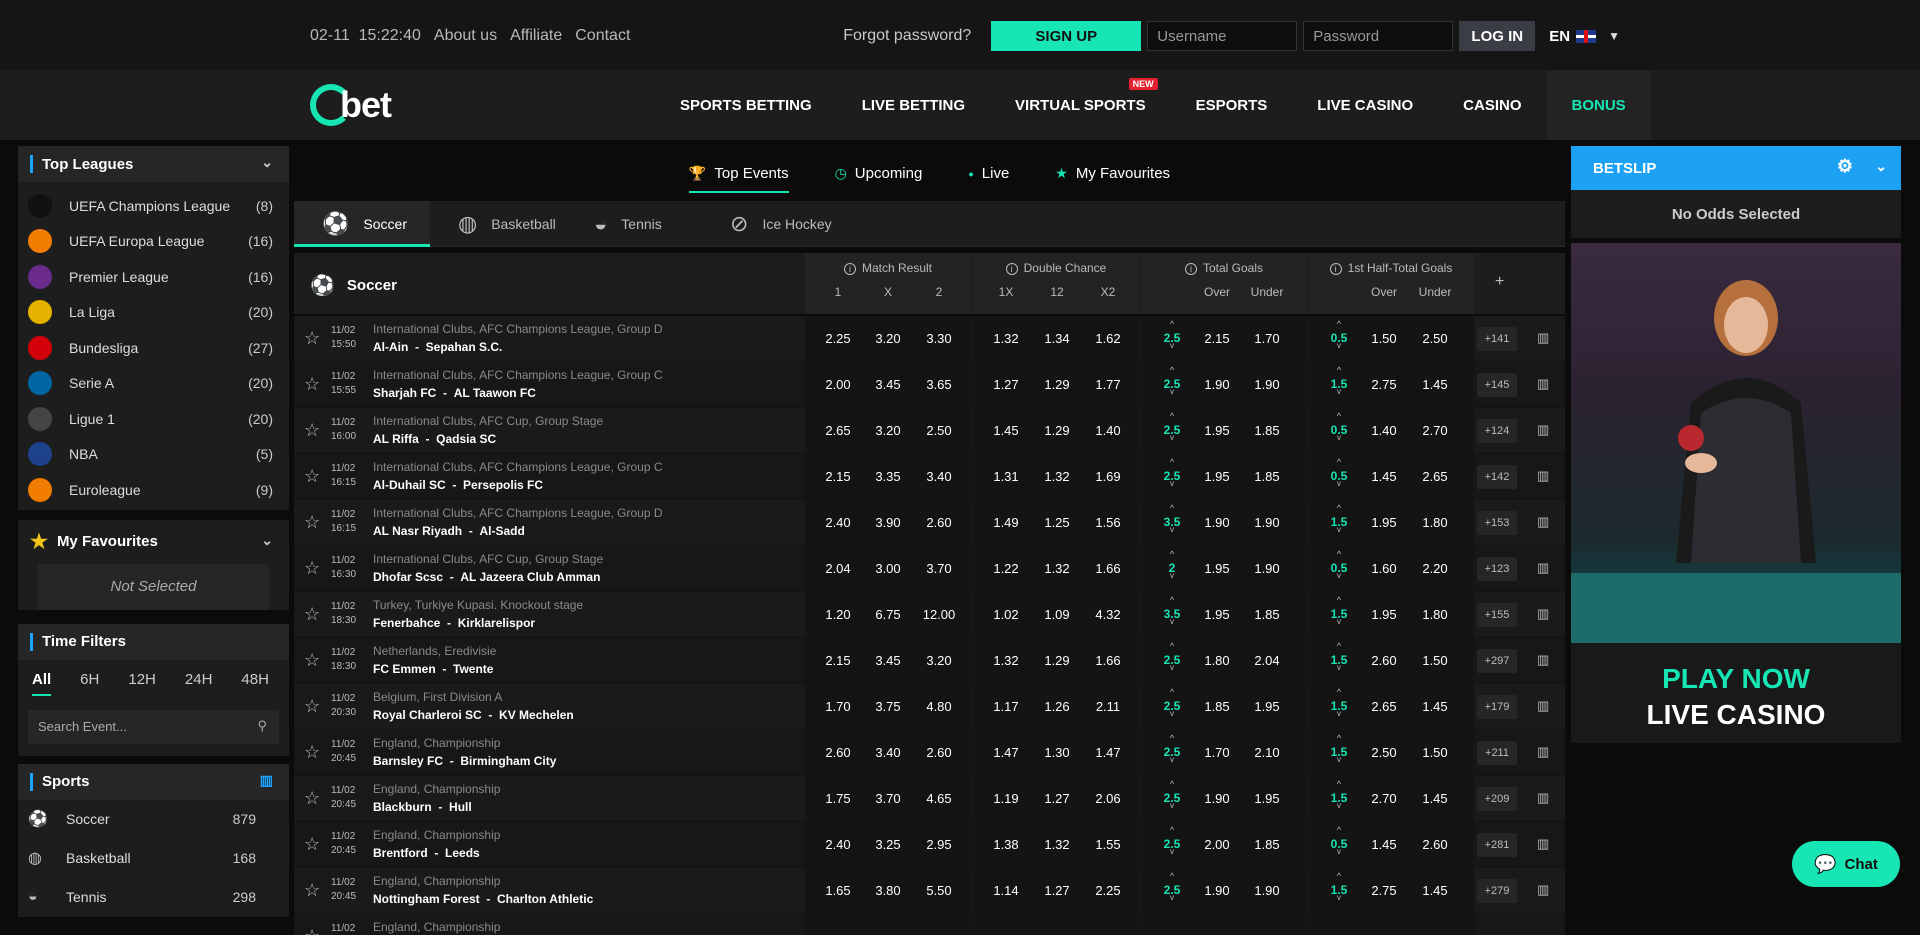 The height and width of the screenshot is (935, 1920). Describe the element at coordinates (838, 844) in the screenshot. I see `odd-home: 2.40` at that location.